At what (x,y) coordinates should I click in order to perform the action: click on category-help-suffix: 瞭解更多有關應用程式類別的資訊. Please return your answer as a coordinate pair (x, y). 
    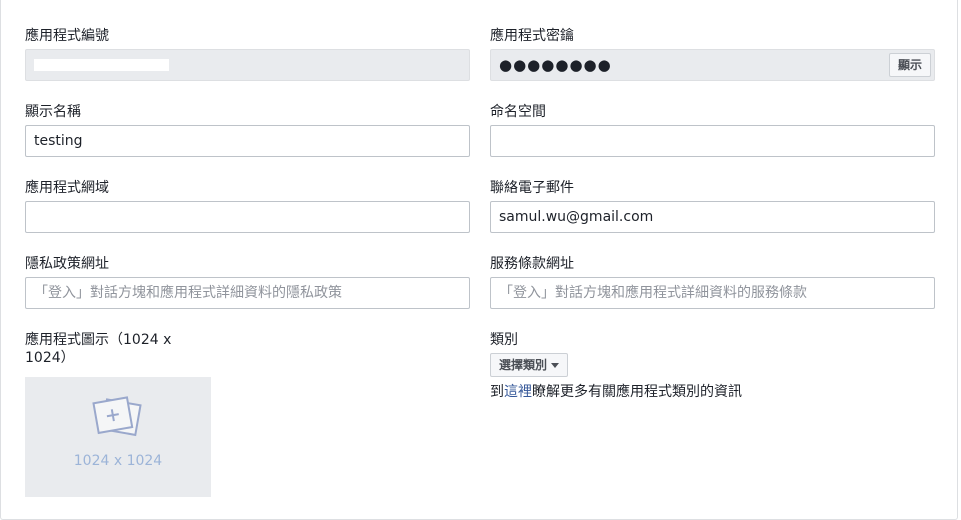
    Looking at the image, I should click on (637, 392).